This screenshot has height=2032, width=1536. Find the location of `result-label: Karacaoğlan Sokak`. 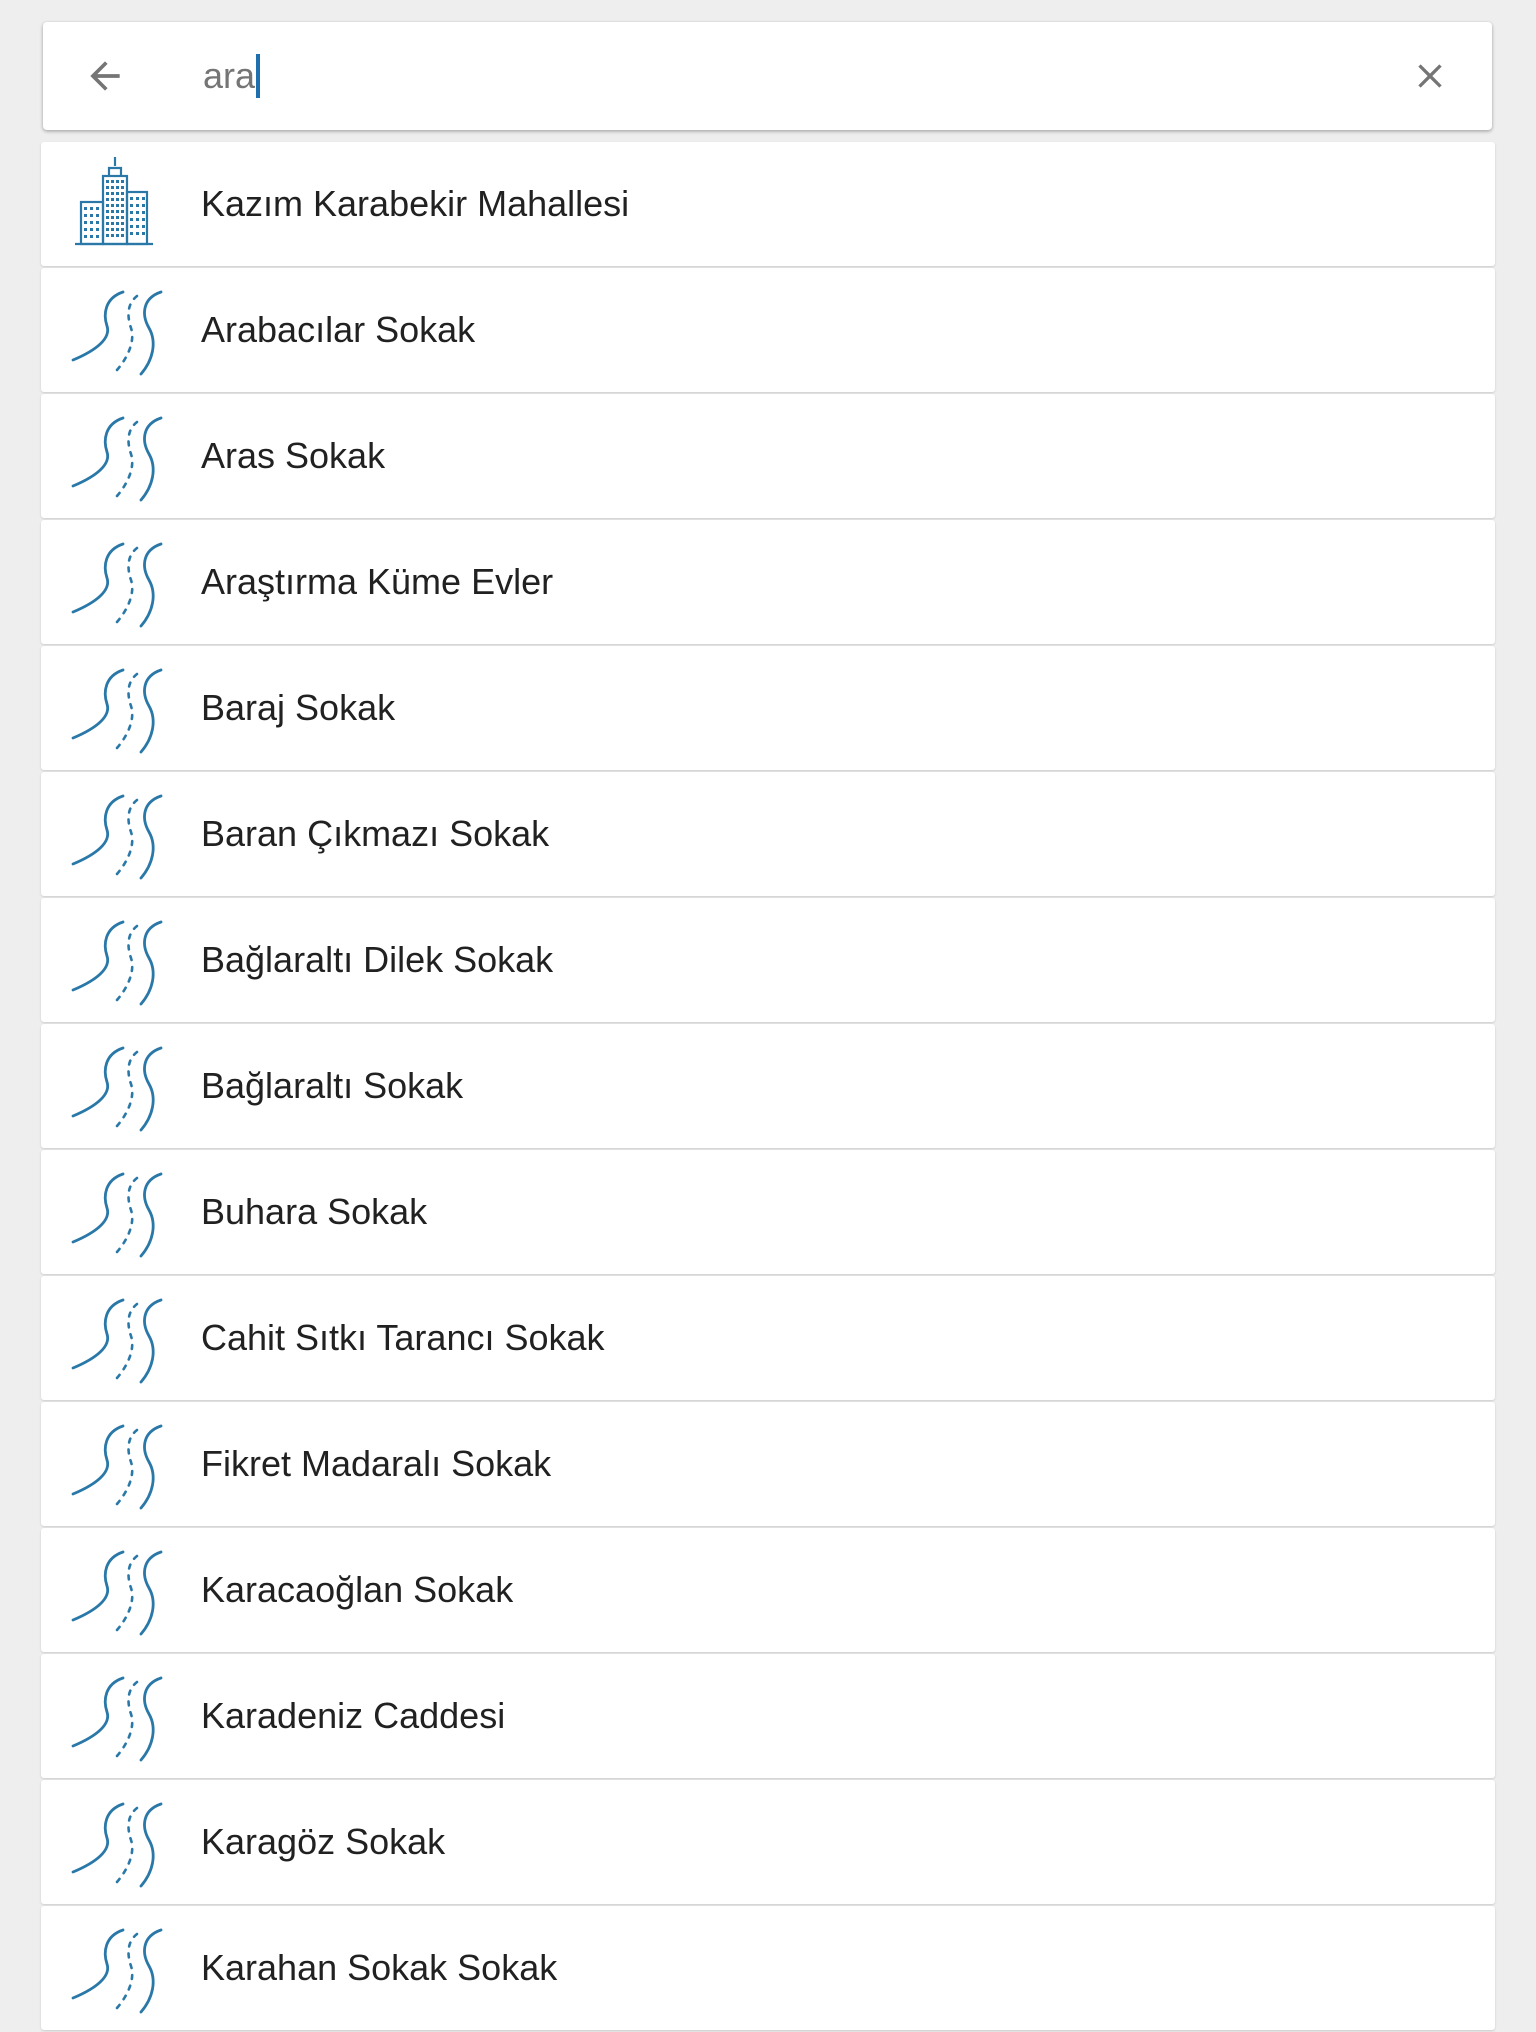

result-label: Karacaoğlan Sokak is located at coordinates (357, 1589).